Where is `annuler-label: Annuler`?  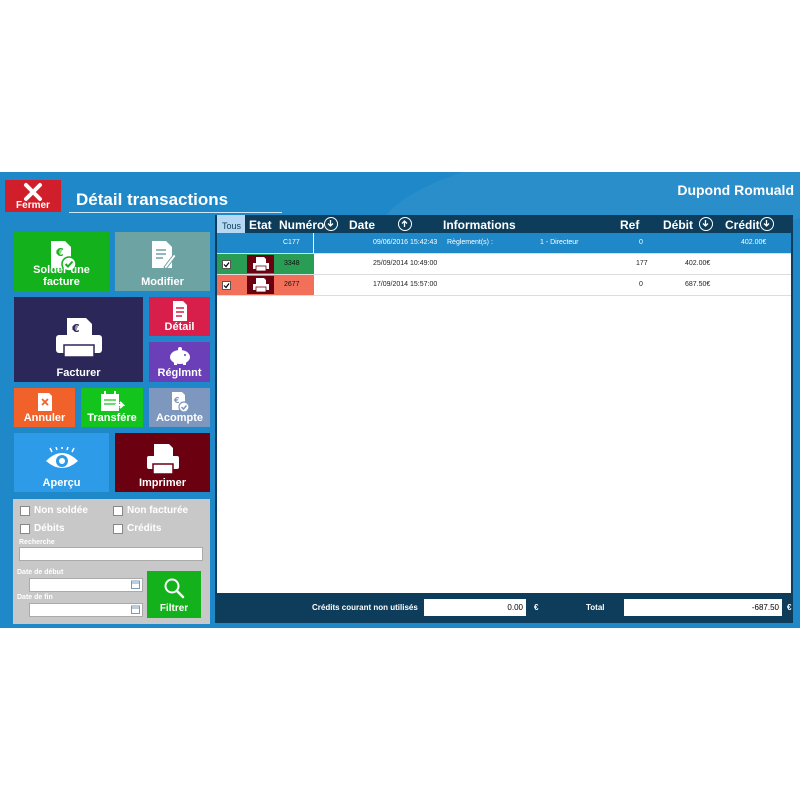
annuler-label: Annuler is located at coordinates (44, 418).